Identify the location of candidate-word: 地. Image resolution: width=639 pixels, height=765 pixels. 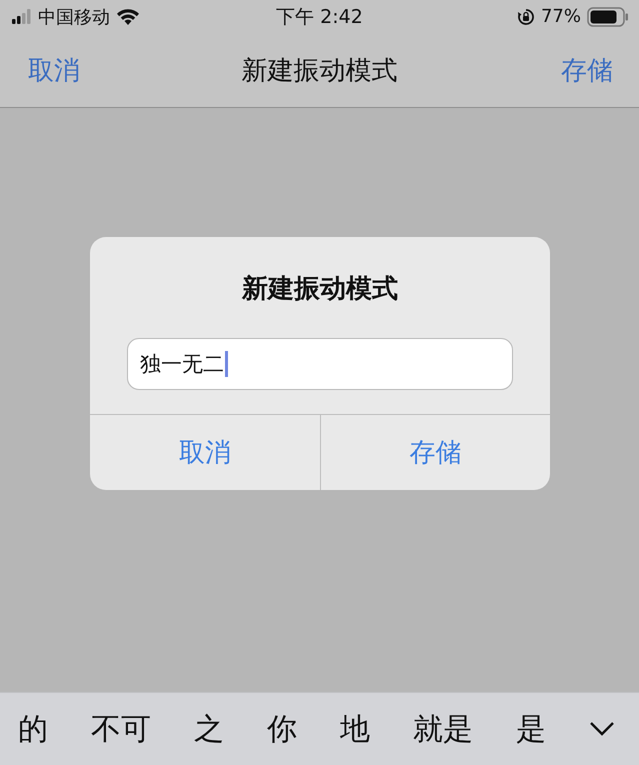
(355, 729).